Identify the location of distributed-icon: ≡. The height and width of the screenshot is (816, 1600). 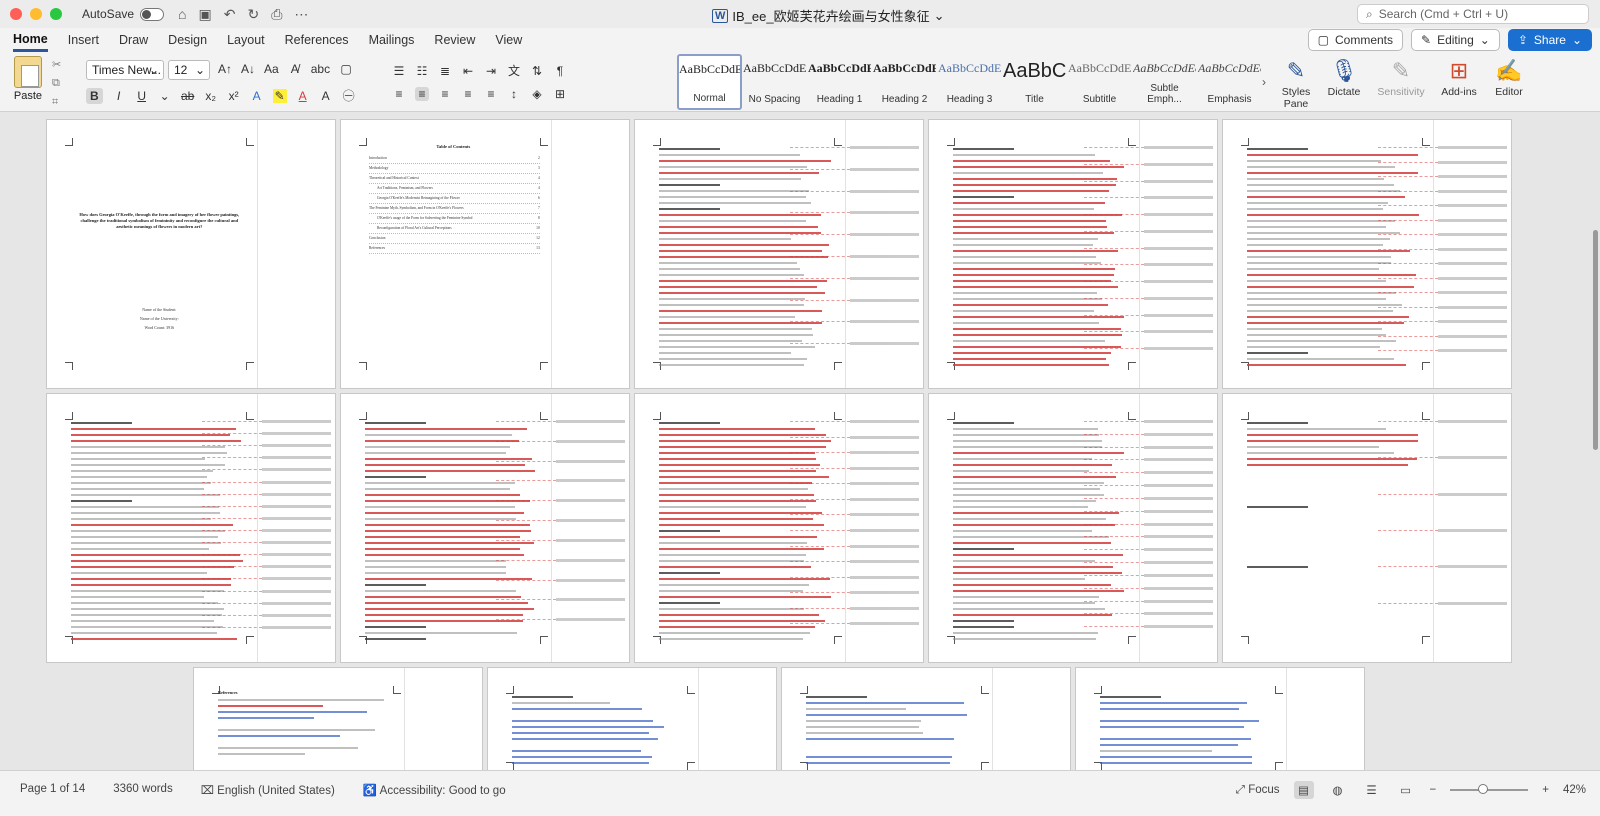
(491, 94).